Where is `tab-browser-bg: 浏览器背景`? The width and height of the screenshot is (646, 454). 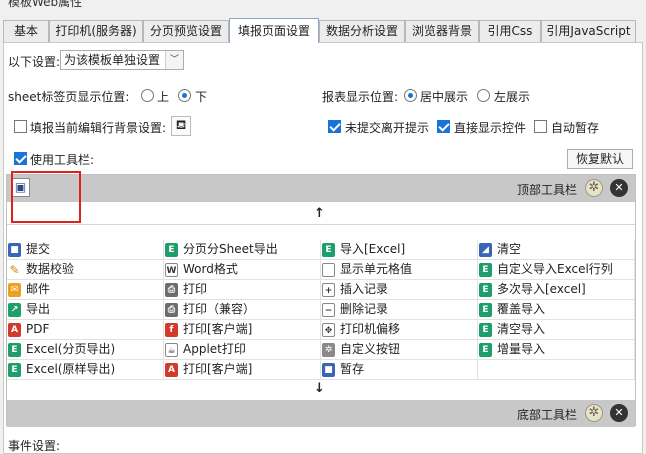
tab-browser-bg: 浏览器背景 is located at coordinates (442, 31).